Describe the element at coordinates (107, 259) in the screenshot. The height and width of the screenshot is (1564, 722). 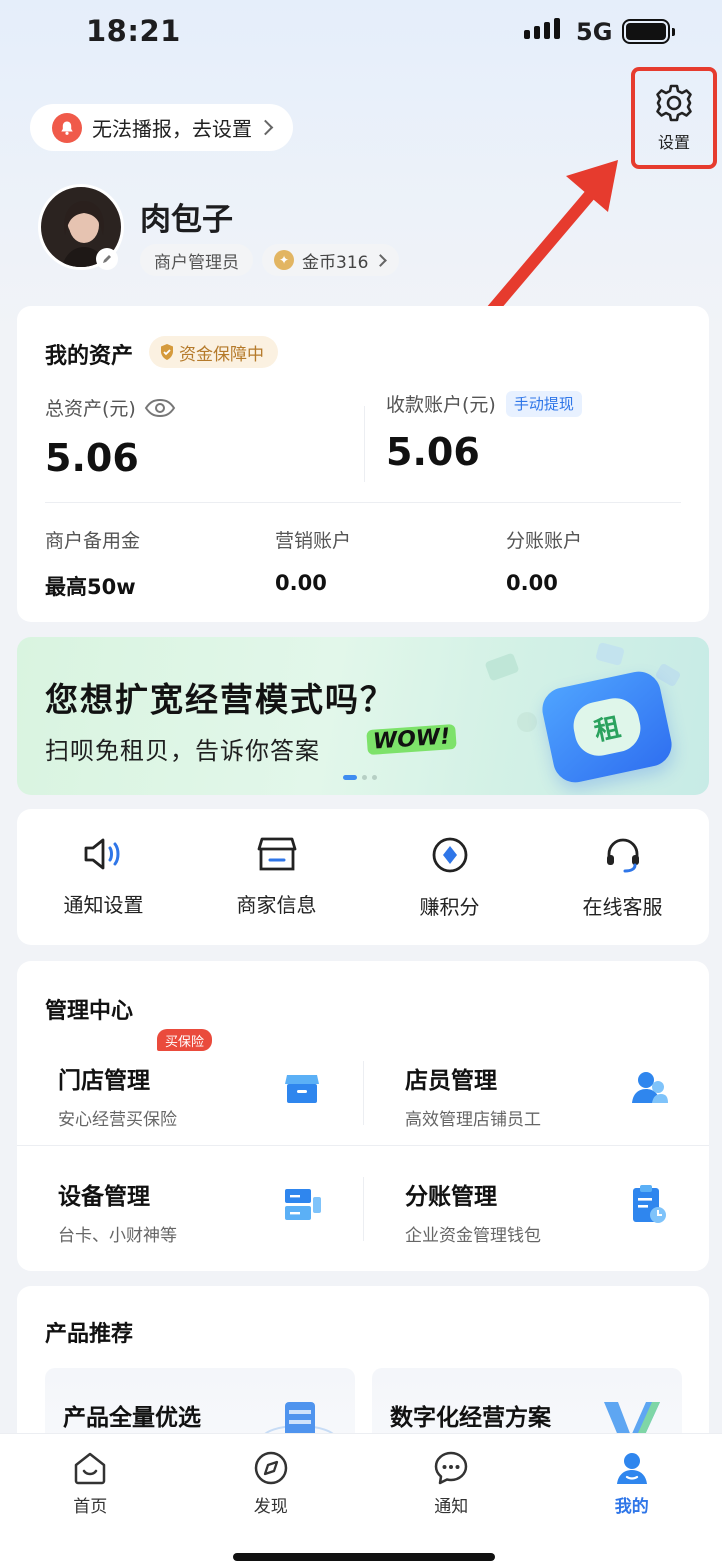
I see `edit-icon` at that location.